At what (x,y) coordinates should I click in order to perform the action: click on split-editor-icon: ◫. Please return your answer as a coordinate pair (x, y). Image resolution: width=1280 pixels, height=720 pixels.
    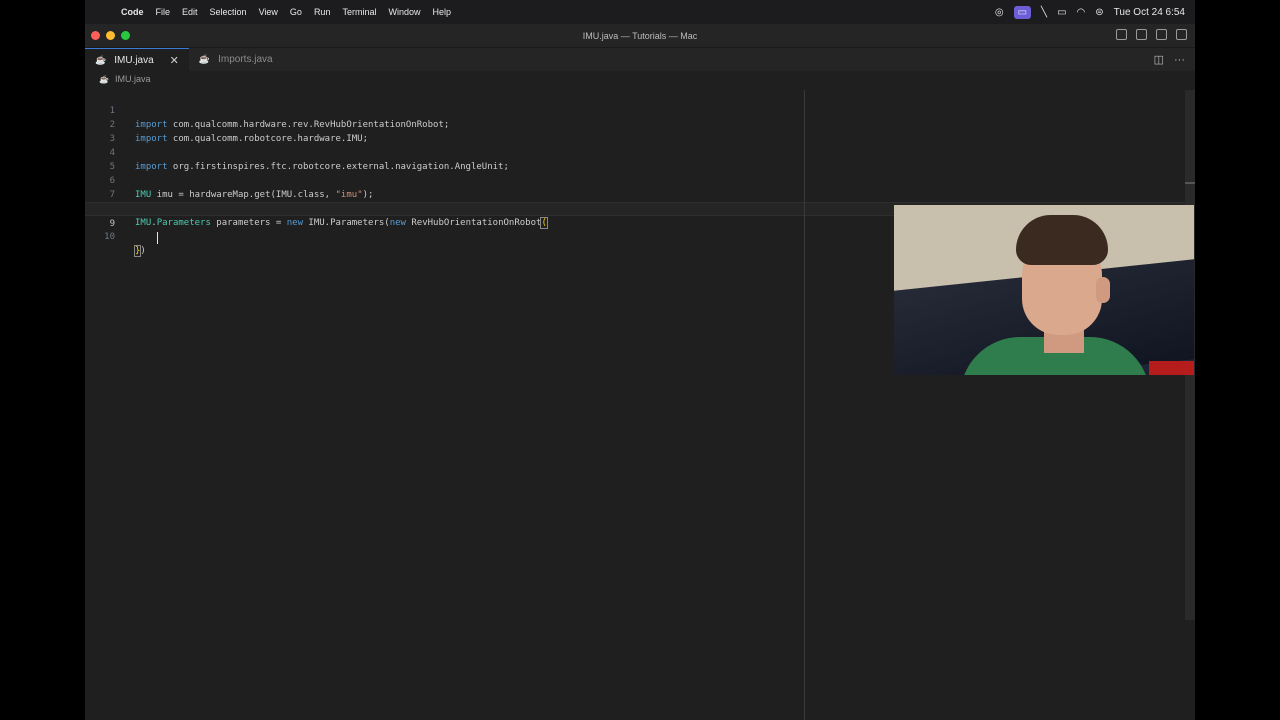
    Looking at the image, I should click on (1159, 59).